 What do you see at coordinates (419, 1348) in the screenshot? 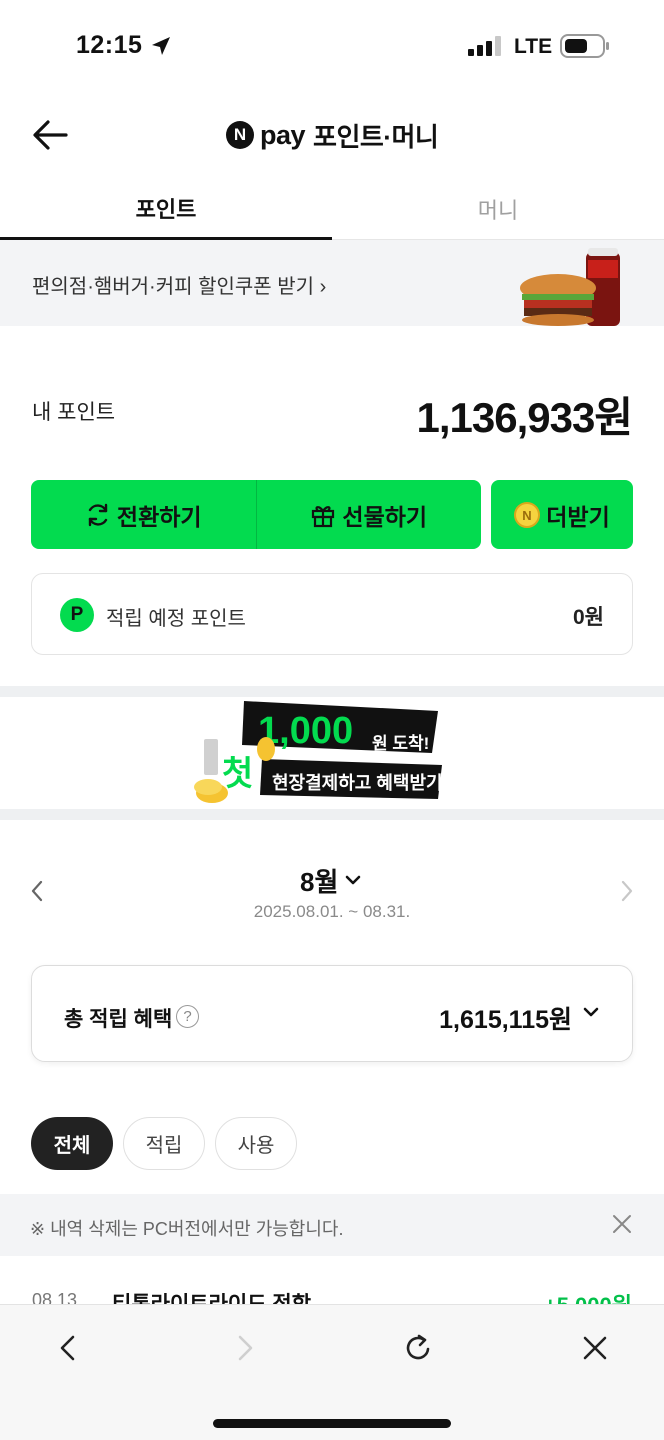
I see `reload-icon` at bounding box center [419, 1348].